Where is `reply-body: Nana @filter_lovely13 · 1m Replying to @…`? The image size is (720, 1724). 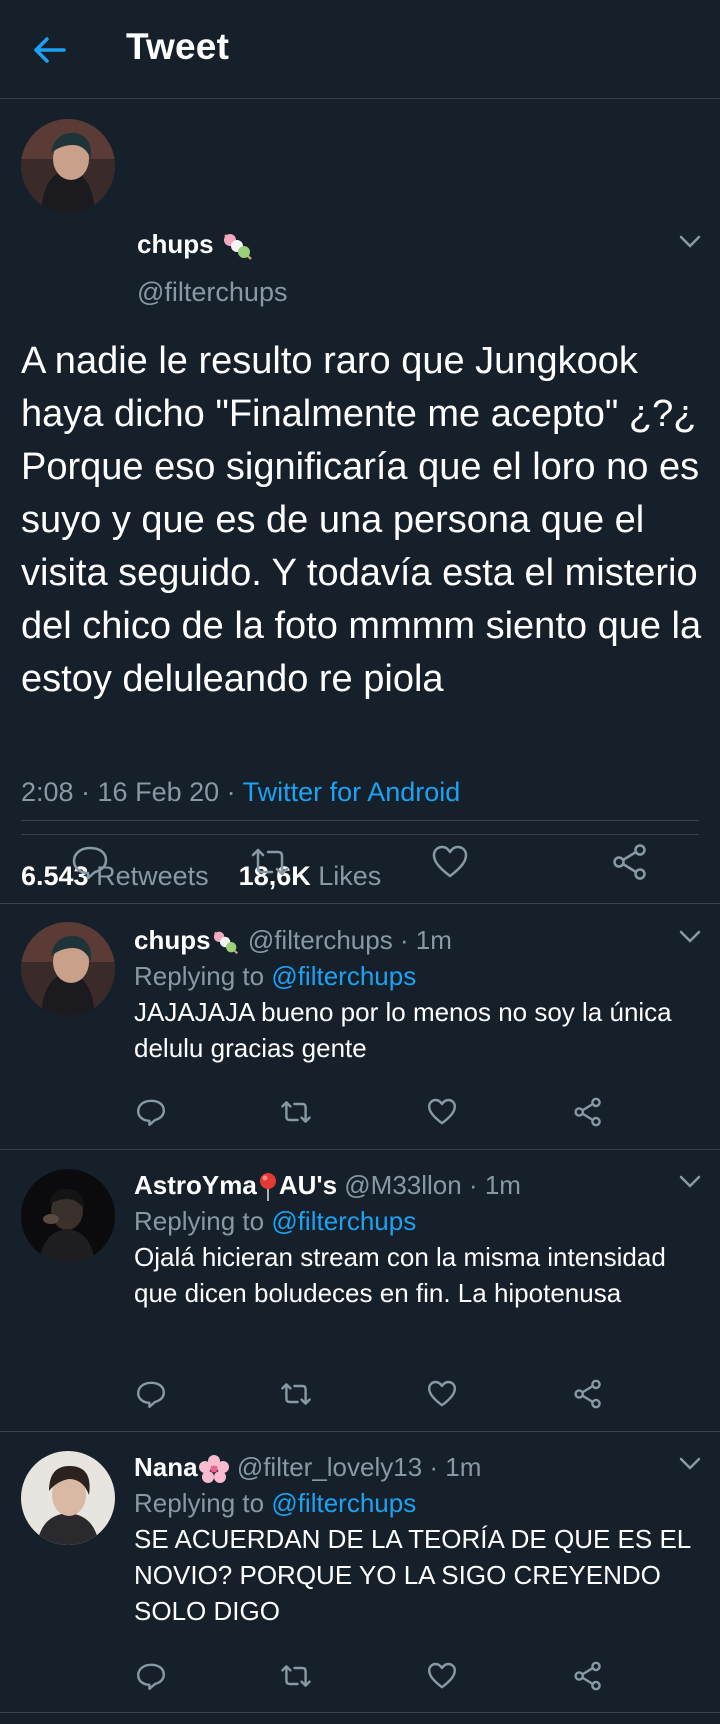
reply-body: Nana @filter_lovely13 · 1m Replying to @… is located at coordinates (417, 1539).